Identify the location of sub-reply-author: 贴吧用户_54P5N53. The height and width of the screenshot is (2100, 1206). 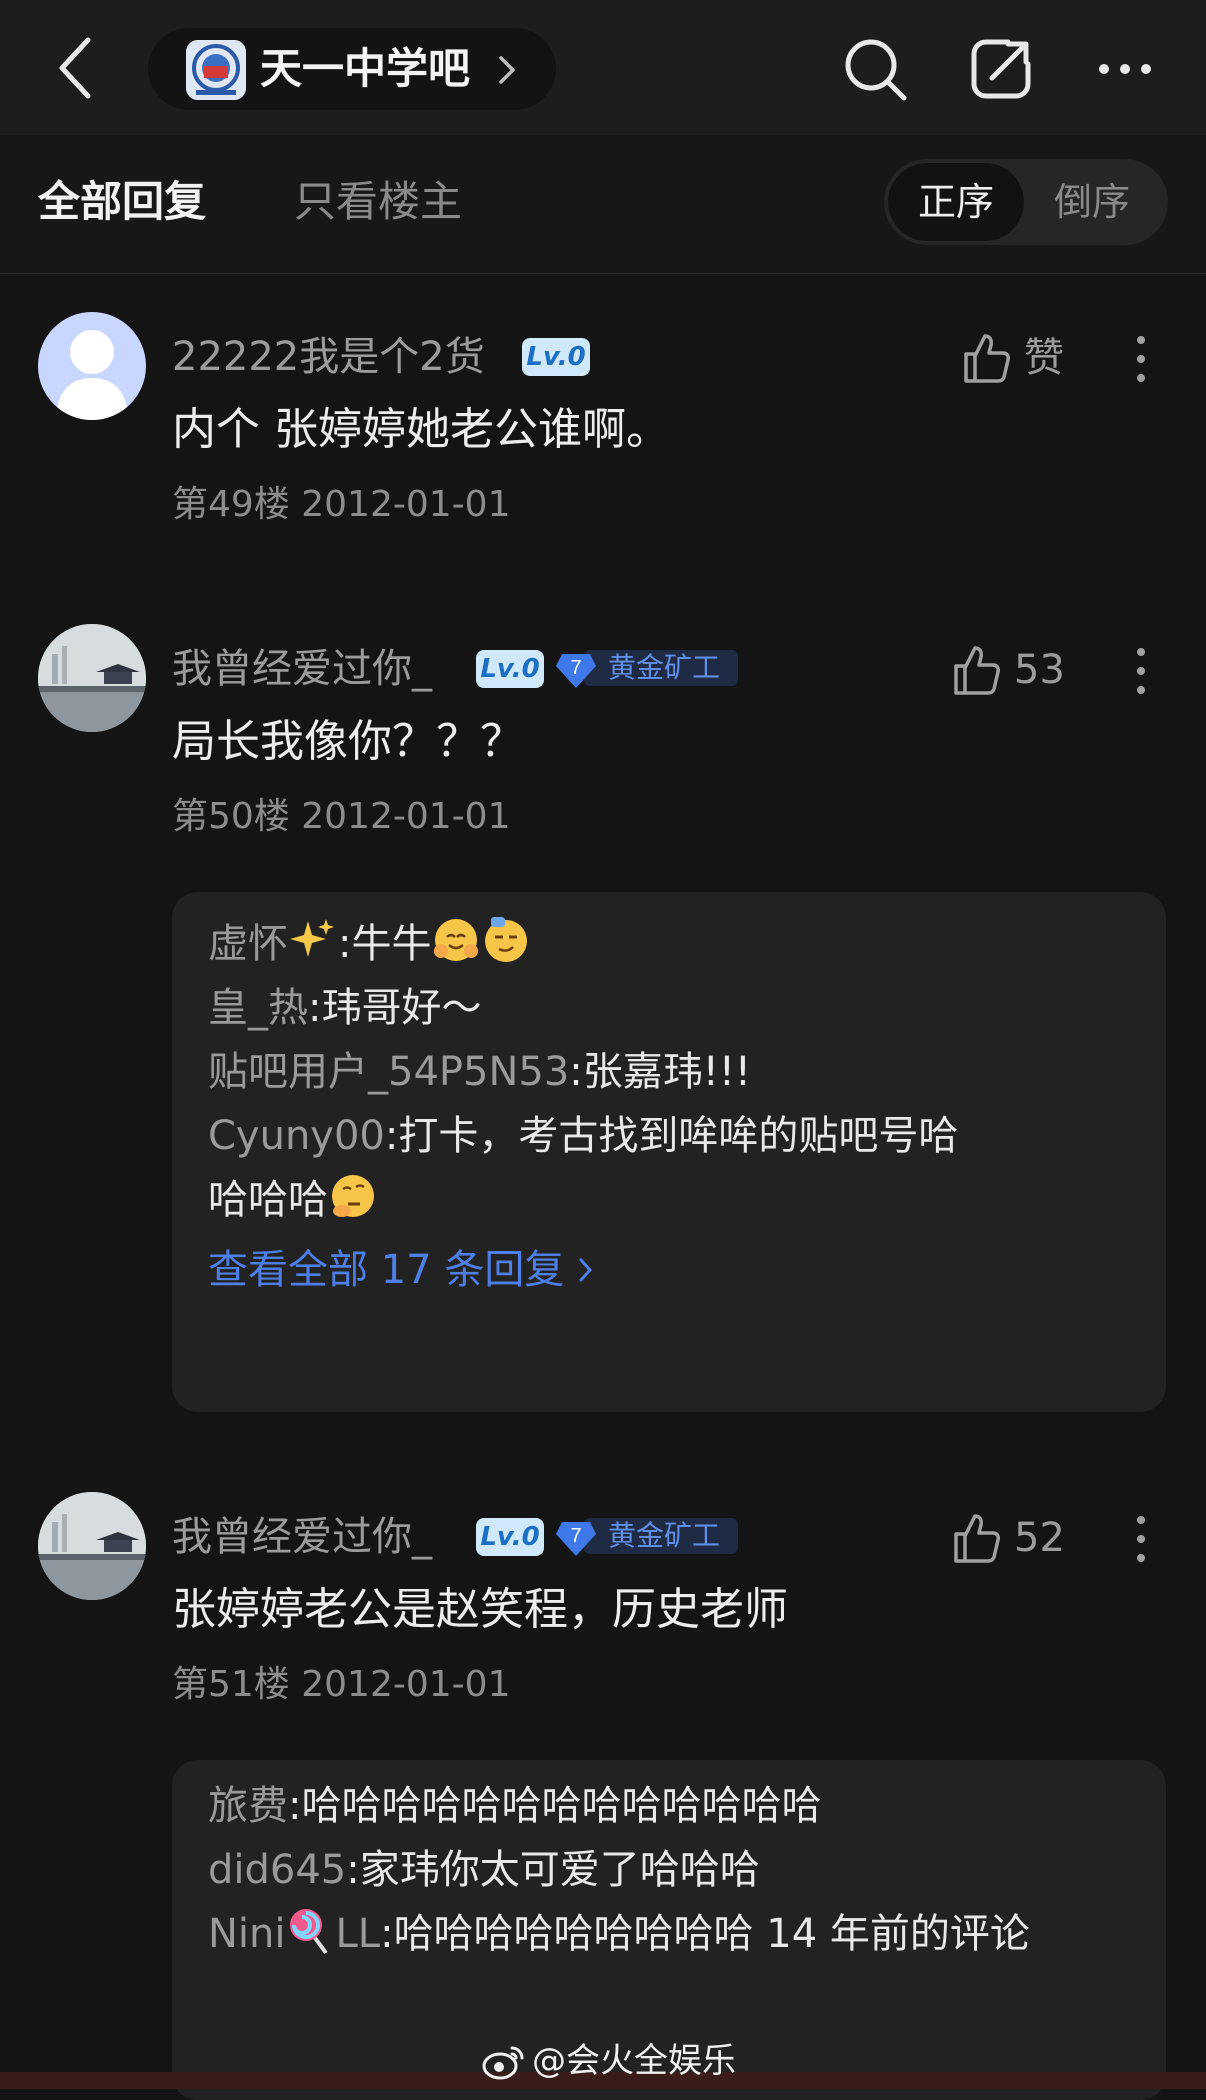
(388, 1072).